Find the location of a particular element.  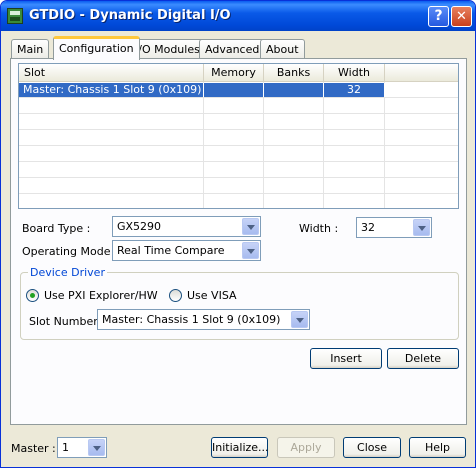

radio-visa is located at coordinates (175, 295).